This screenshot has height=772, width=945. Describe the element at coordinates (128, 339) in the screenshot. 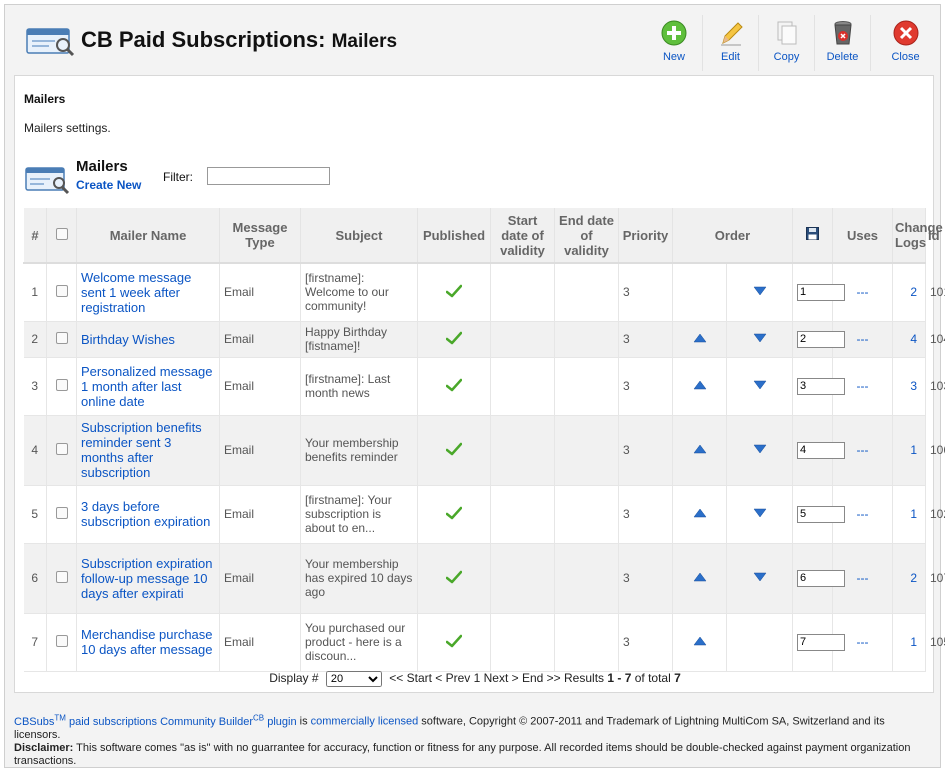

I see `mailer-name-link: Birthday Wishes` at that location.